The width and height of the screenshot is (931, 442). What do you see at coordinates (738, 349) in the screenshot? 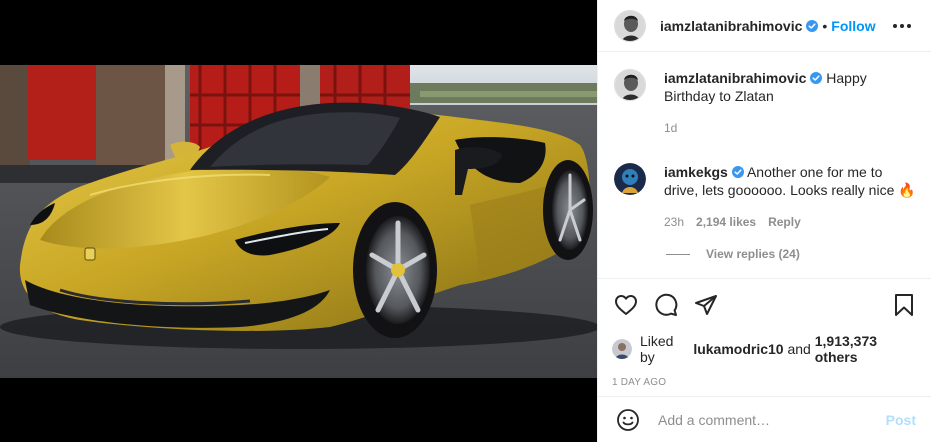
I see `liker-username: lukamodric10` at bounding box center [738, 349].